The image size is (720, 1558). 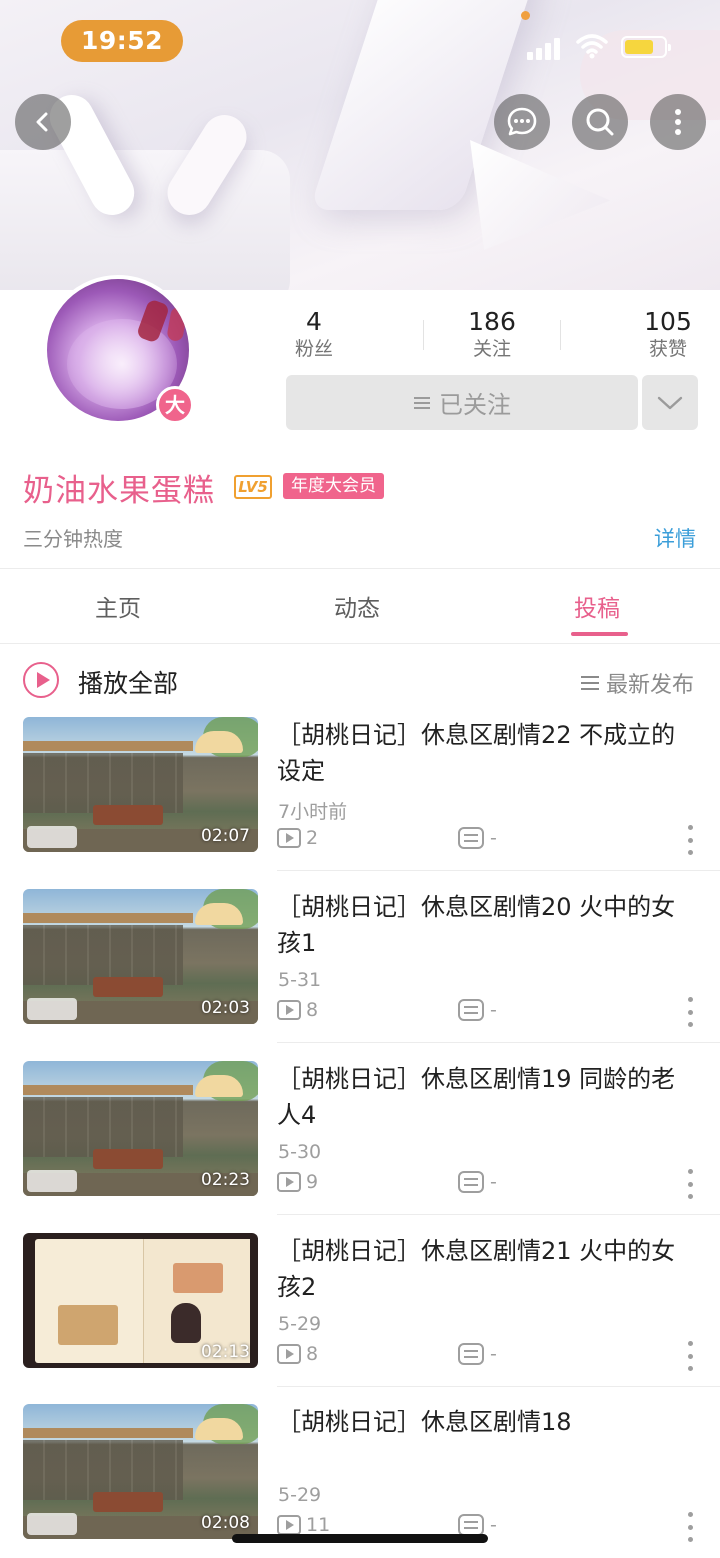 I want to click on video-thumbnail: 02:23, so click(x=140, y=1128).